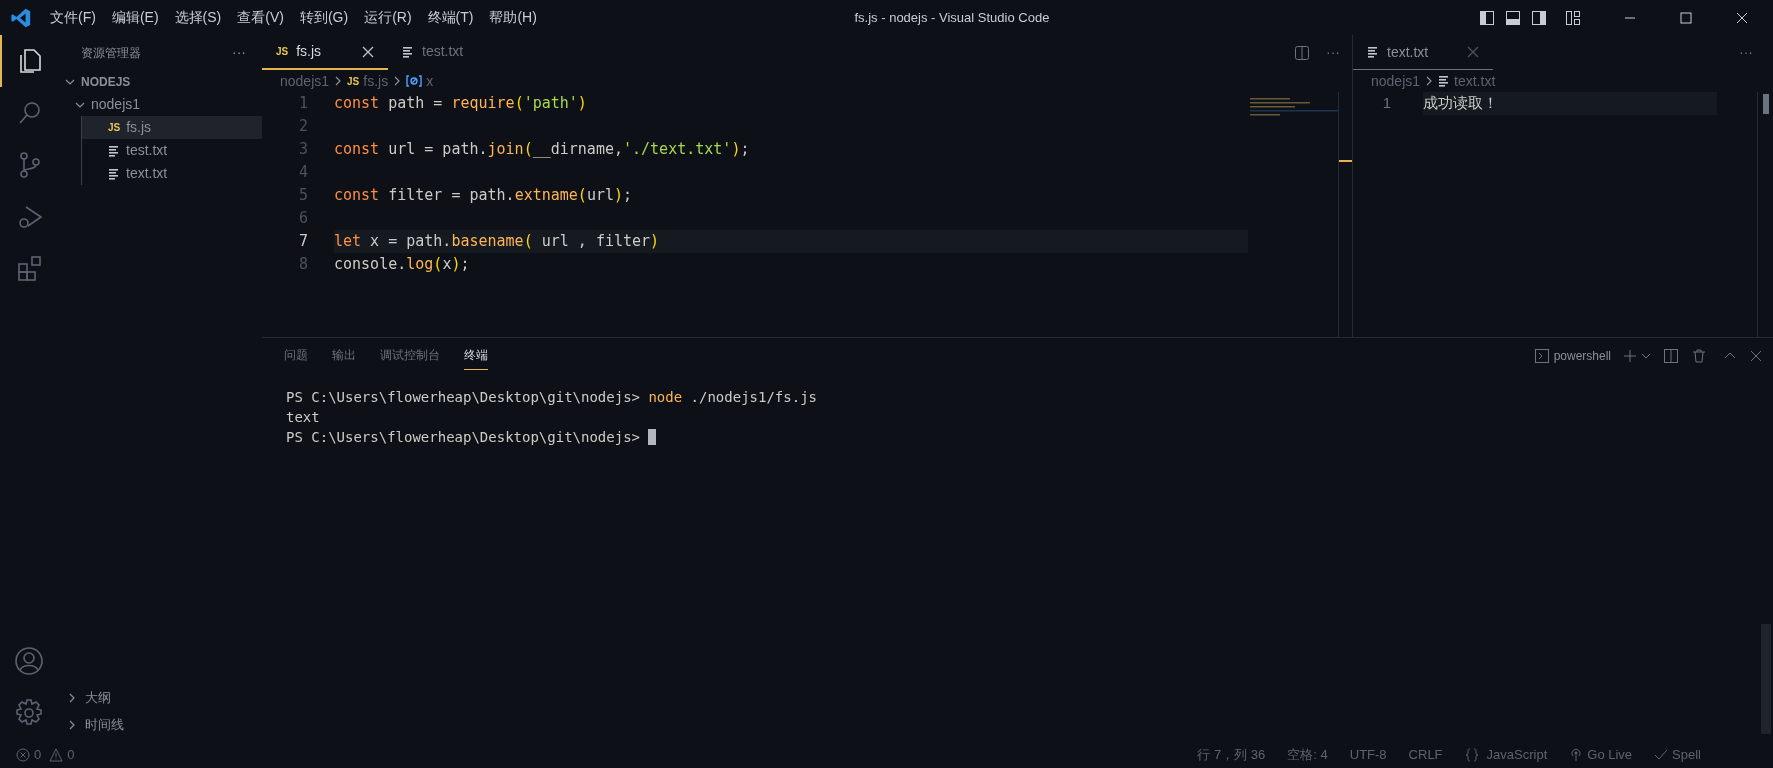 The height and width of the screenshot is (768, 1773). Describe the element at coordinates (542, 150) in the screenshot. I see `code-line: const url = path.join(__dirname,'./text.txt');` at that location.